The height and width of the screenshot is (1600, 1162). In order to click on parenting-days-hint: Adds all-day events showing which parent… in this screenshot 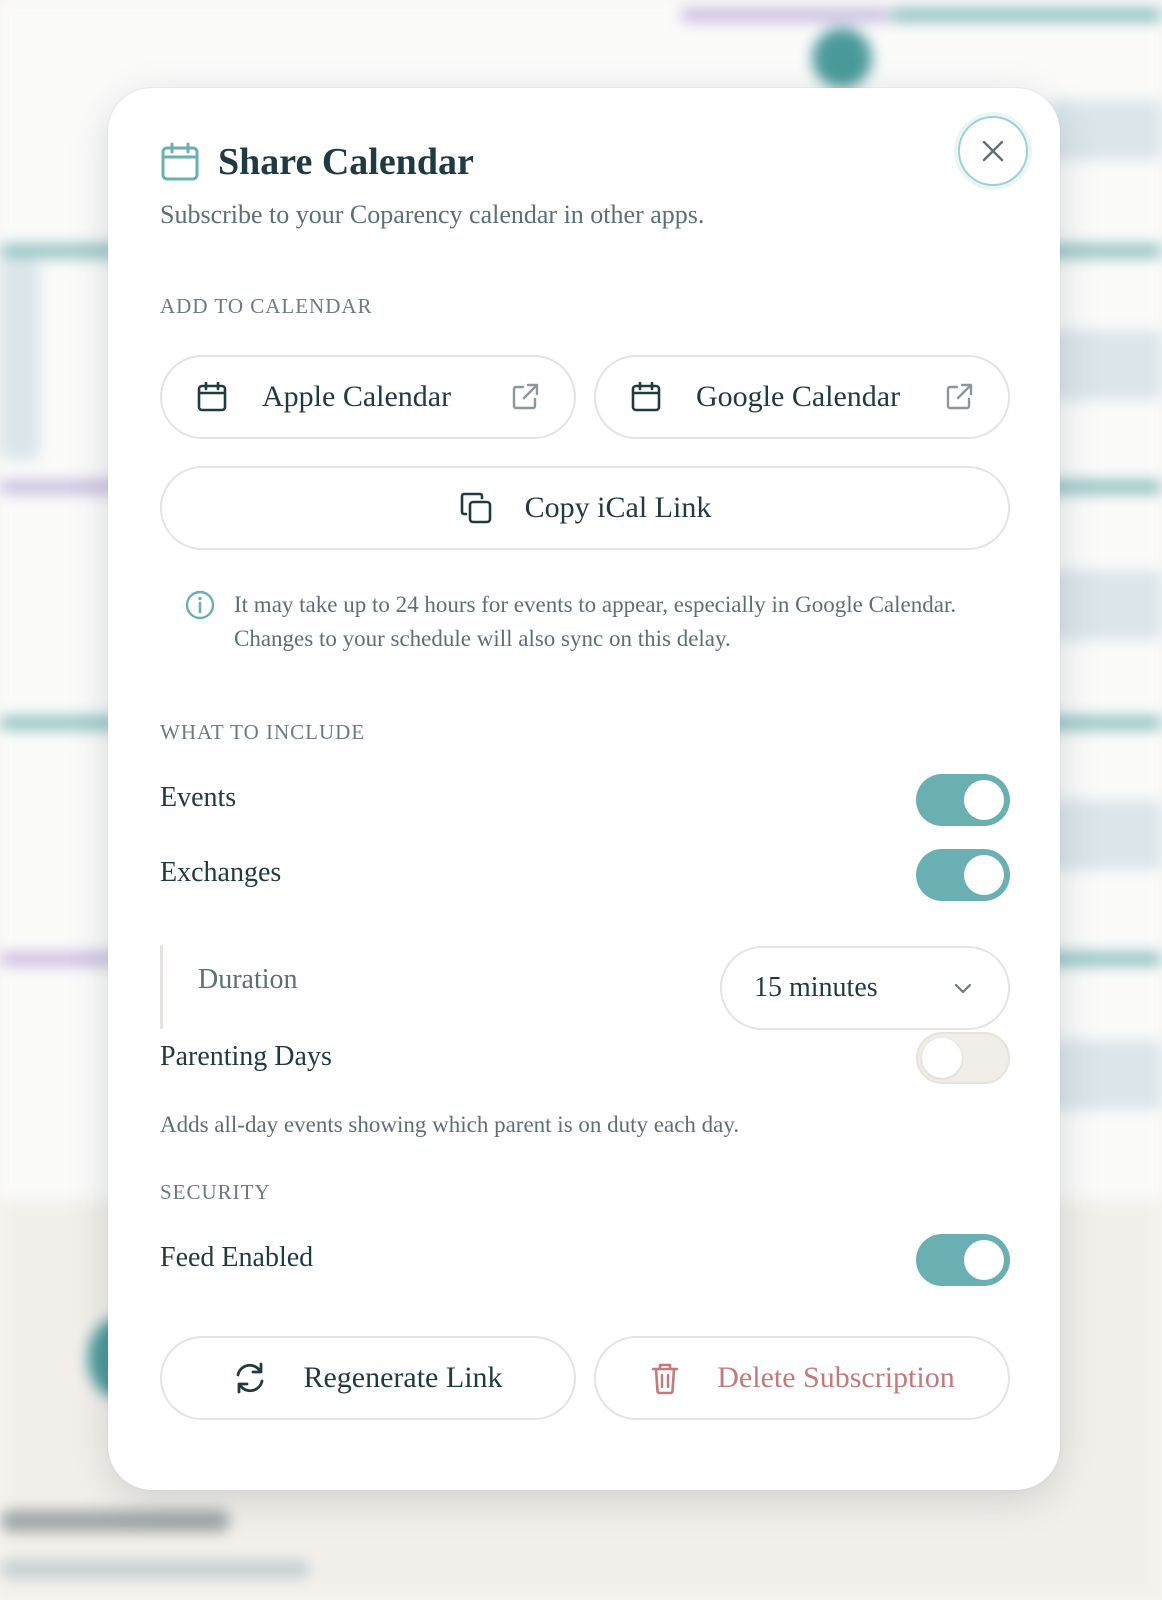, I will do `click(450, 1124)`.